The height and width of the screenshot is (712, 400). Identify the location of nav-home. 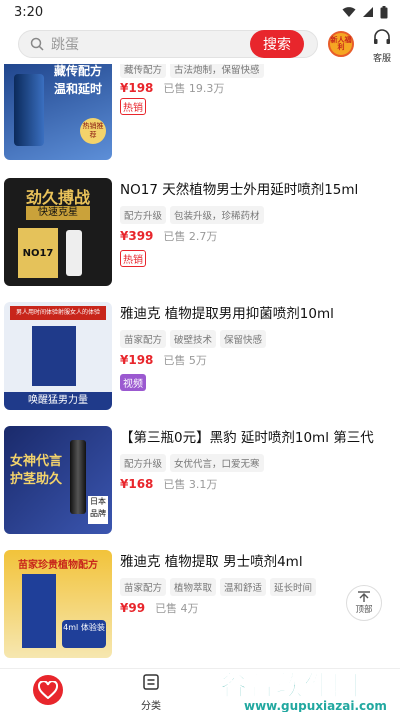
(48, 690).